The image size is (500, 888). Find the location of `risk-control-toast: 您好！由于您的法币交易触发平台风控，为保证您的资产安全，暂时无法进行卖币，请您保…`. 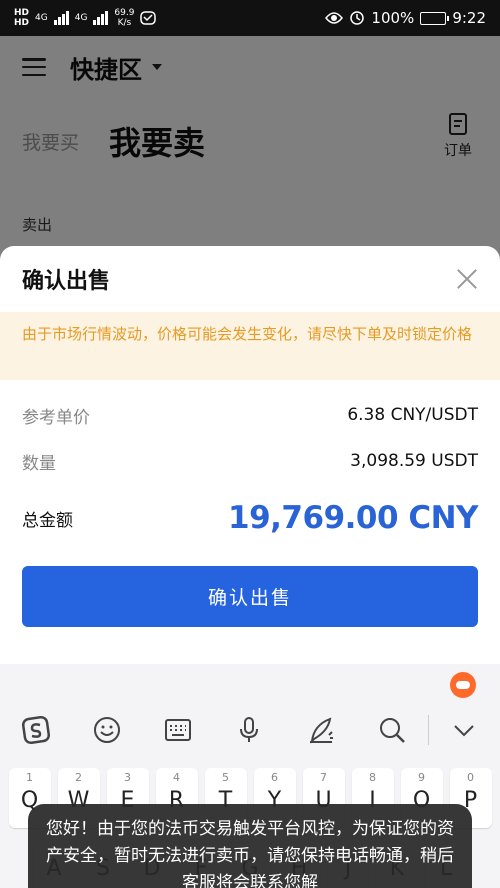

risk-control-toast: 您好！由于您的法币交易触发平台风控，为保证您的资产安全，暂时无法进行卖币，请您保… is located at coordinates (250, 846).